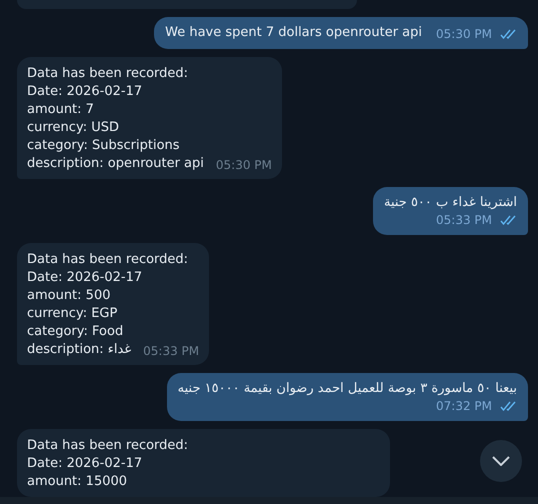 The height and width of the screenshot is (504, 538). What do you see at coordinates (79, 350) in the screenshot?
I see `message-text: description: غداء` at bounding box center [79, 350].